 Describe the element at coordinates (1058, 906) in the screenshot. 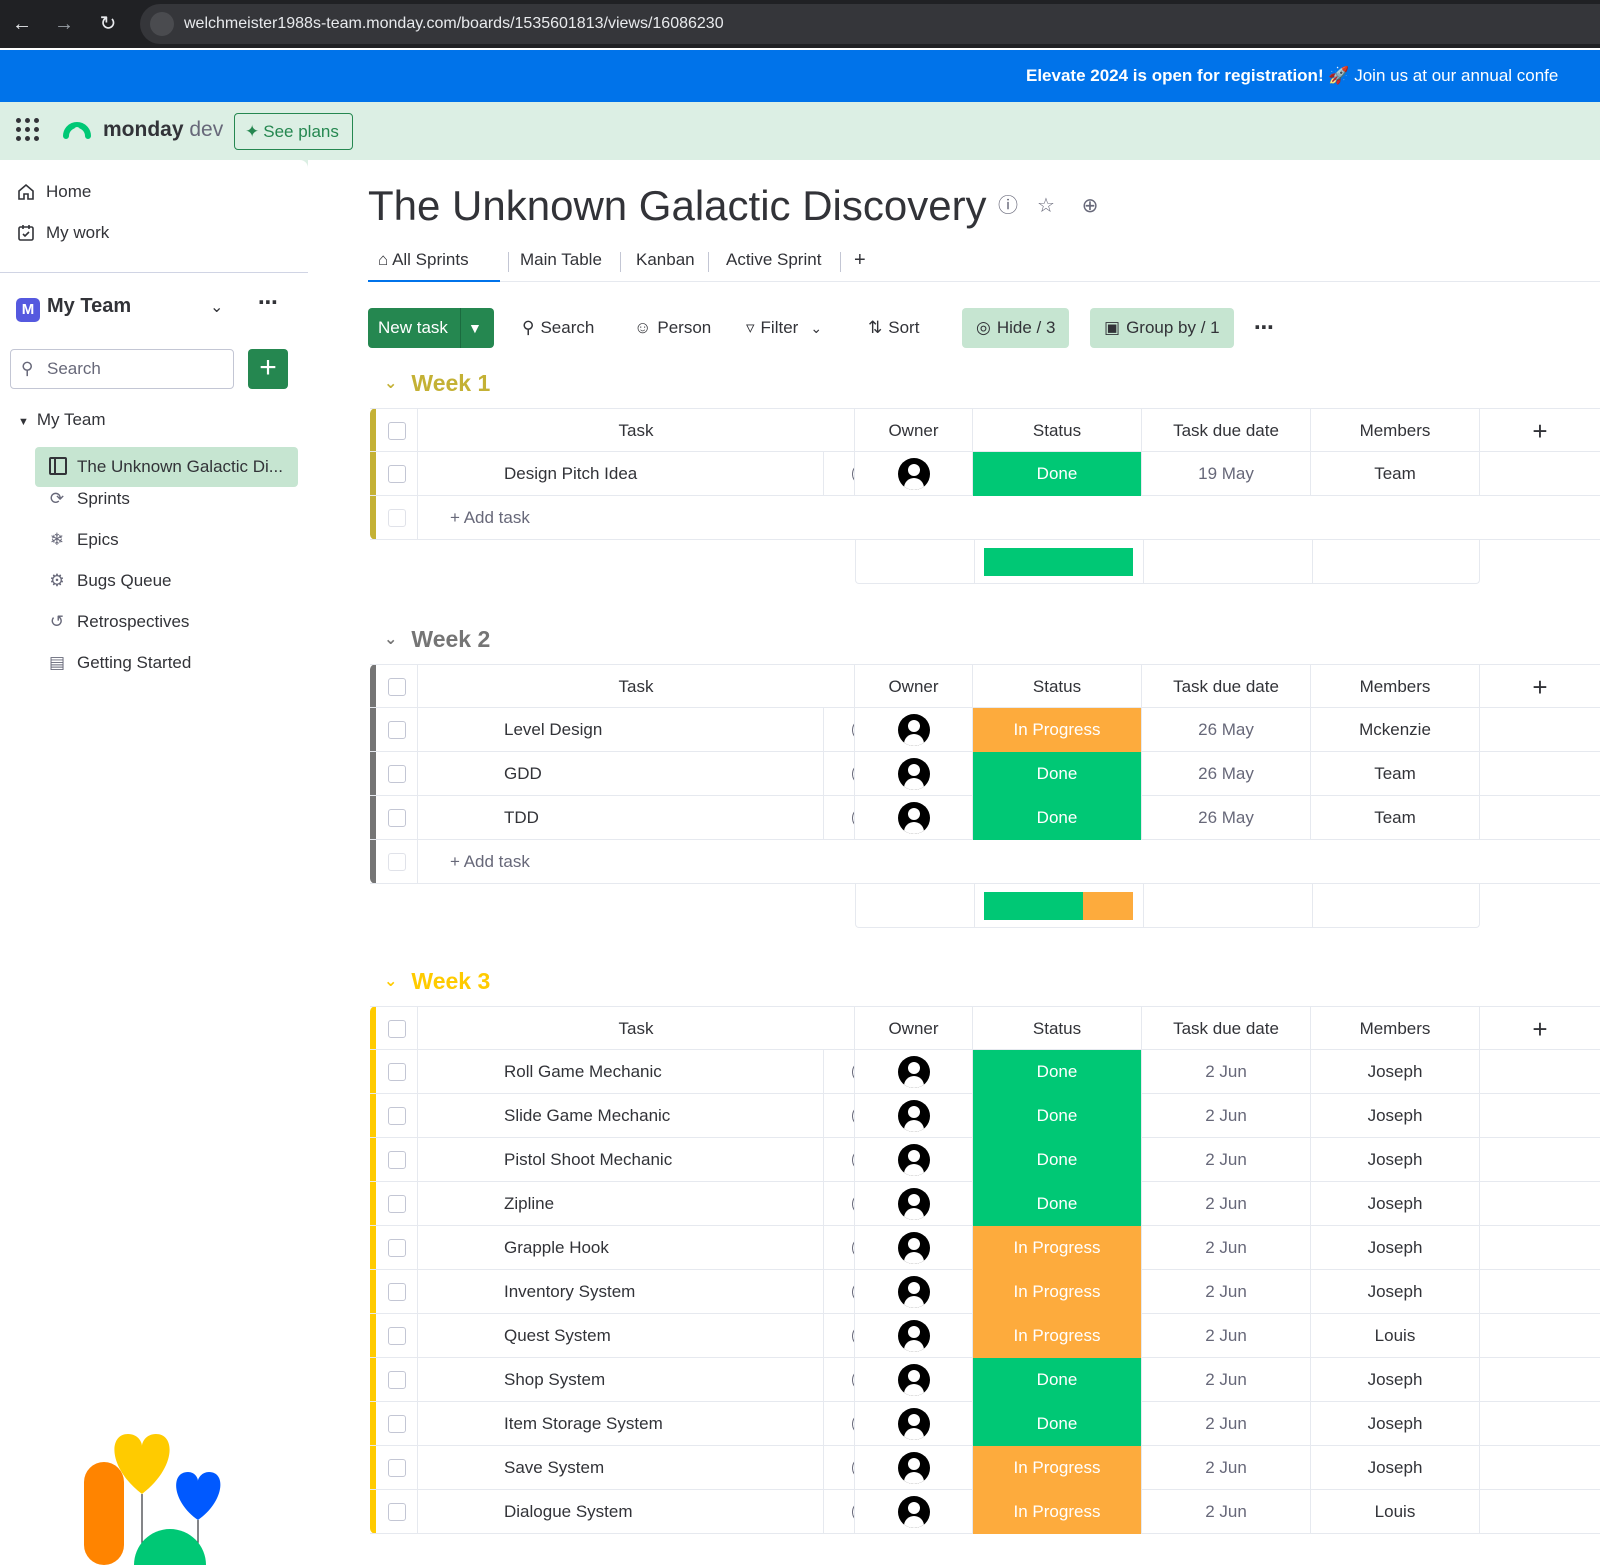

I see `status-summary-bar` at that location.